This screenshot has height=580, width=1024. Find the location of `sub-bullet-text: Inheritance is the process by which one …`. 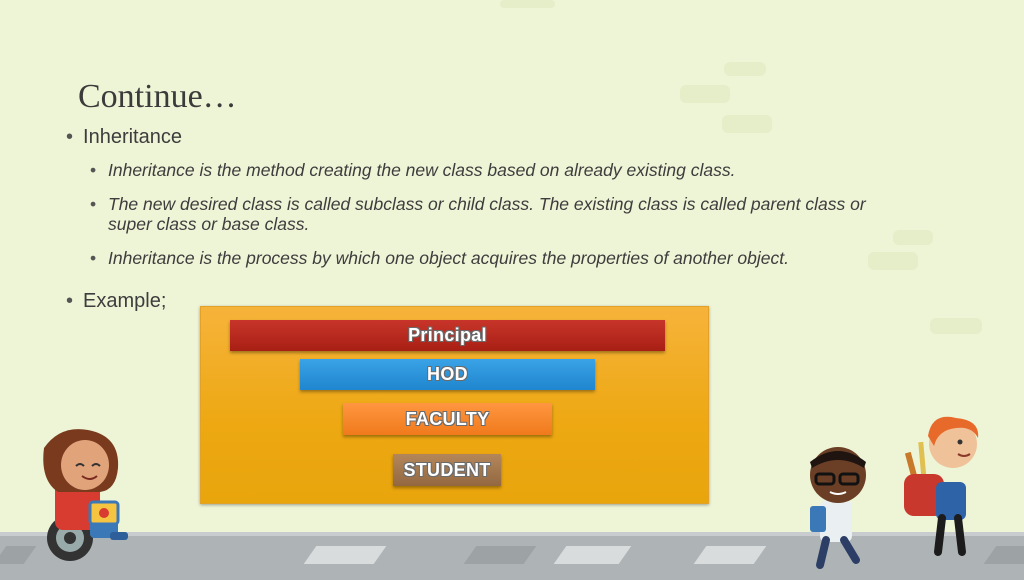

sub-bullet-text: Inheritance is the process by which one … is located at coordinates (448, 258).